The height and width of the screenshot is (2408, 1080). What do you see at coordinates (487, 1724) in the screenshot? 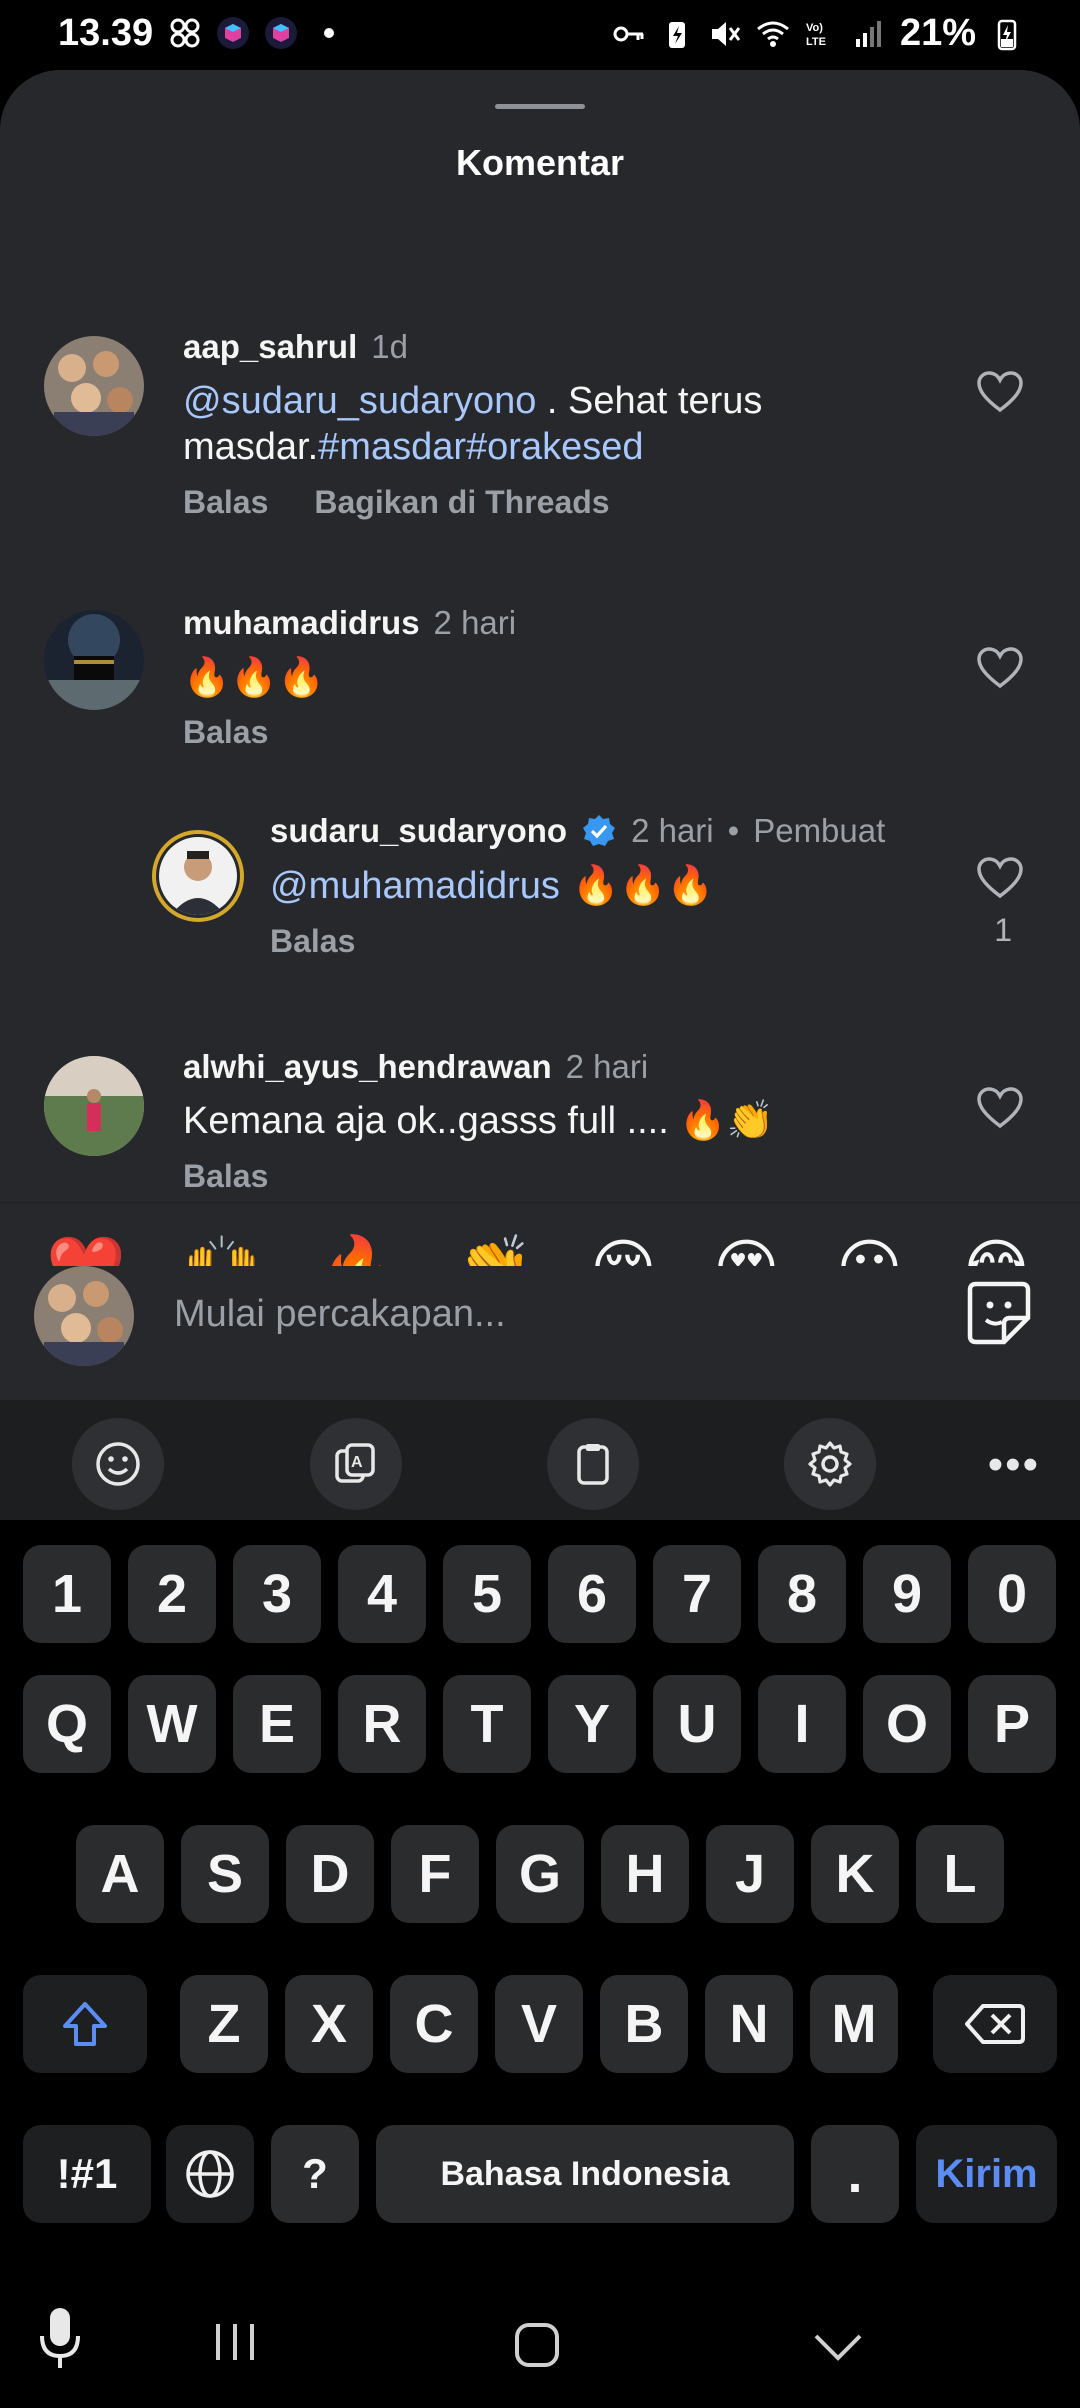
I see `key-t: T` at bounding box center [487, 1724].